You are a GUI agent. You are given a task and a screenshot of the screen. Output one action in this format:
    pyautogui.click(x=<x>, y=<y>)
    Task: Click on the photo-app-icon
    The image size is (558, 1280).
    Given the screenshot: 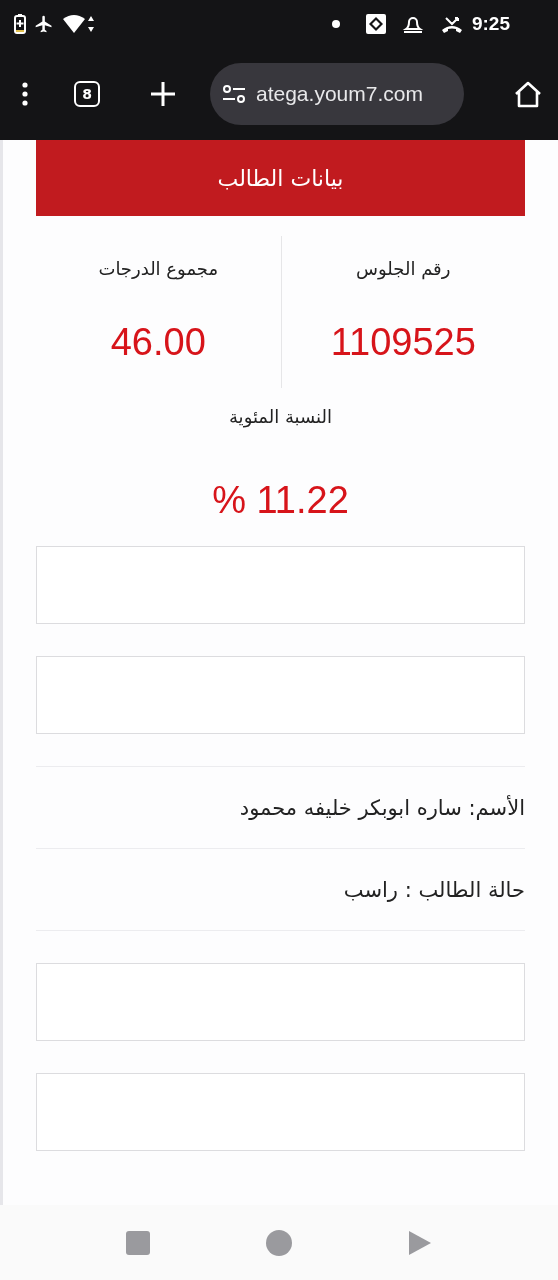 What is the action you would take?
    pyautogui.click(x=375, y=24)
    